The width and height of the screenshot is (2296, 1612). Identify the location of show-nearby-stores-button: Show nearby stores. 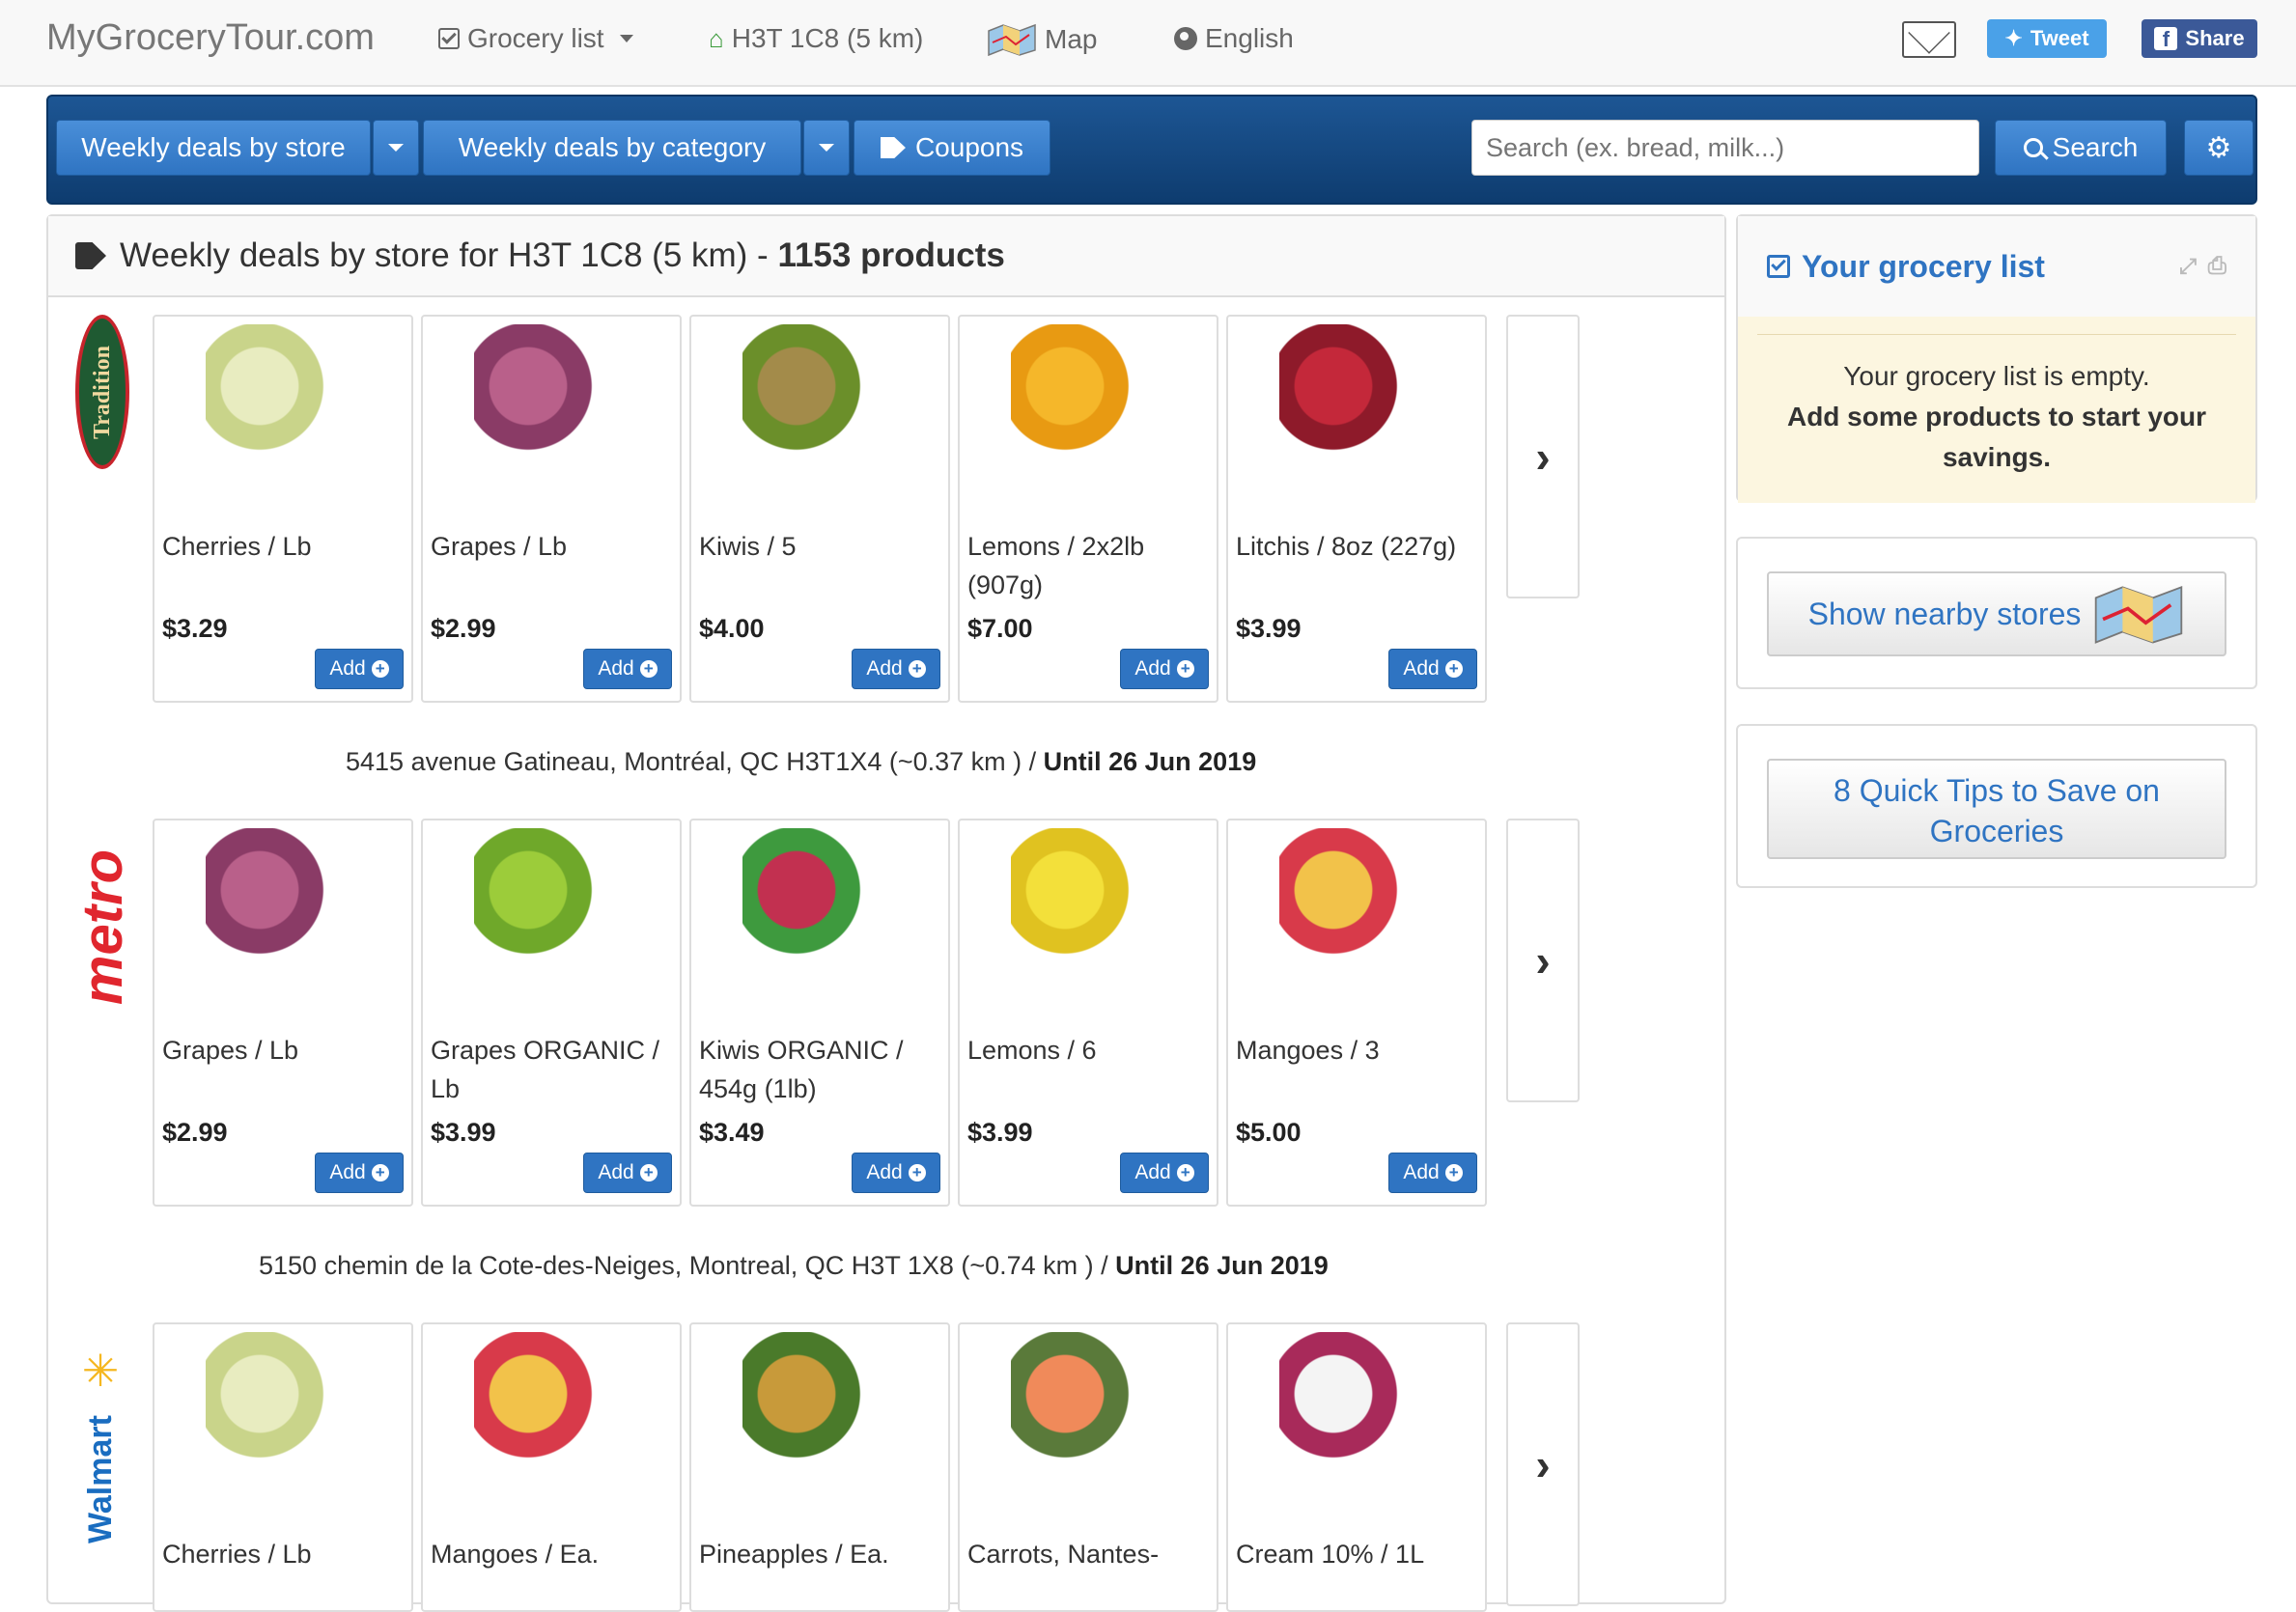
(1997, 613).